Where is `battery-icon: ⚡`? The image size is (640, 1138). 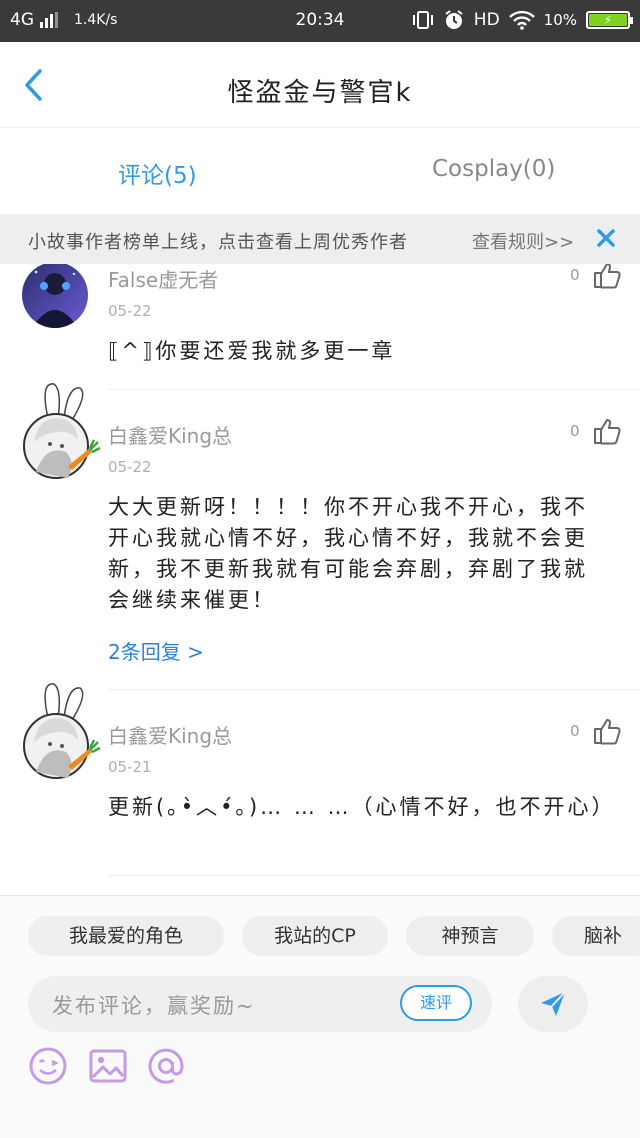
battery-icon: ⚡ is located at coordinates (609, 20).